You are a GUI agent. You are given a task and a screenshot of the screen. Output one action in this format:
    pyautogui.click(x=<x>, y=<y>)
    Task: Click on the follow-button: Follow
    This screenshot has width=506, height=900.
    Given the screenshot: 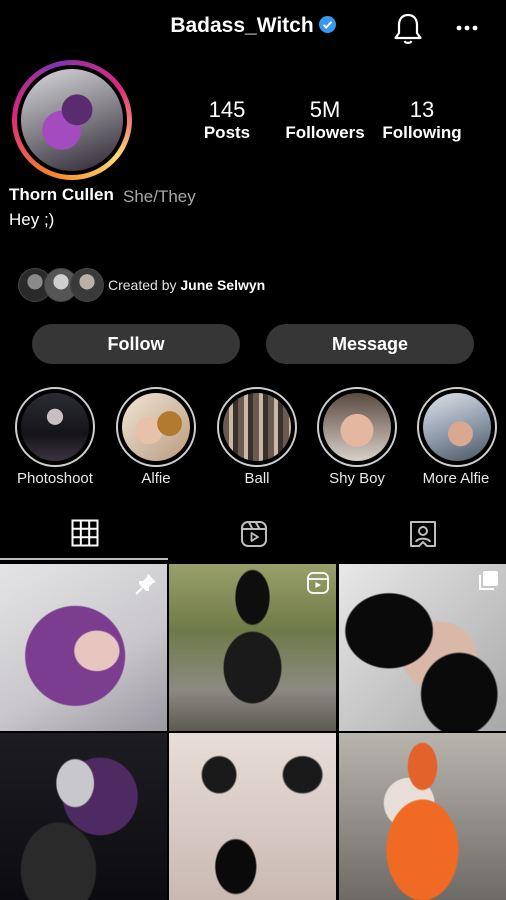 What is the action you would take?
    pyautogui.click(x=136, y=344)
    